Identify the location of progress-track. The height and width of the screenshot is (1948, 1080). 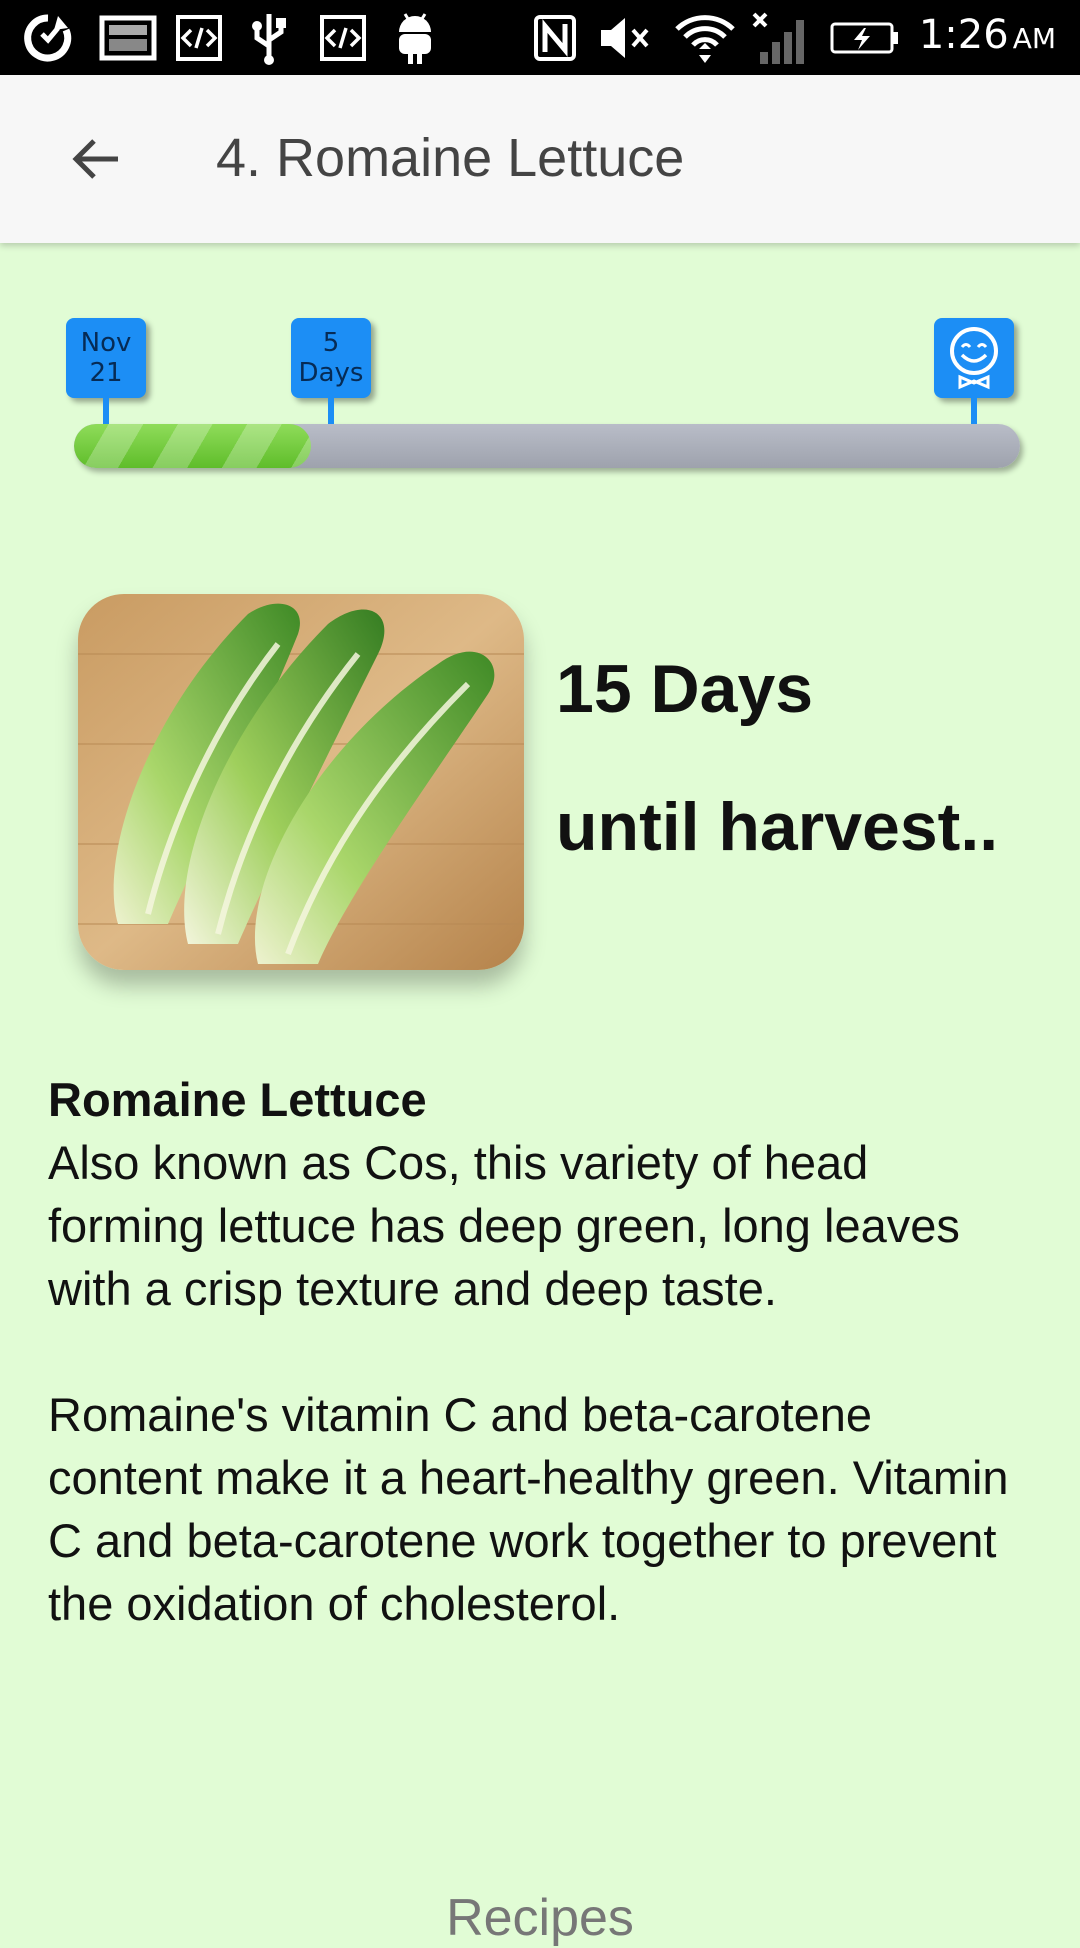
(547, 446).